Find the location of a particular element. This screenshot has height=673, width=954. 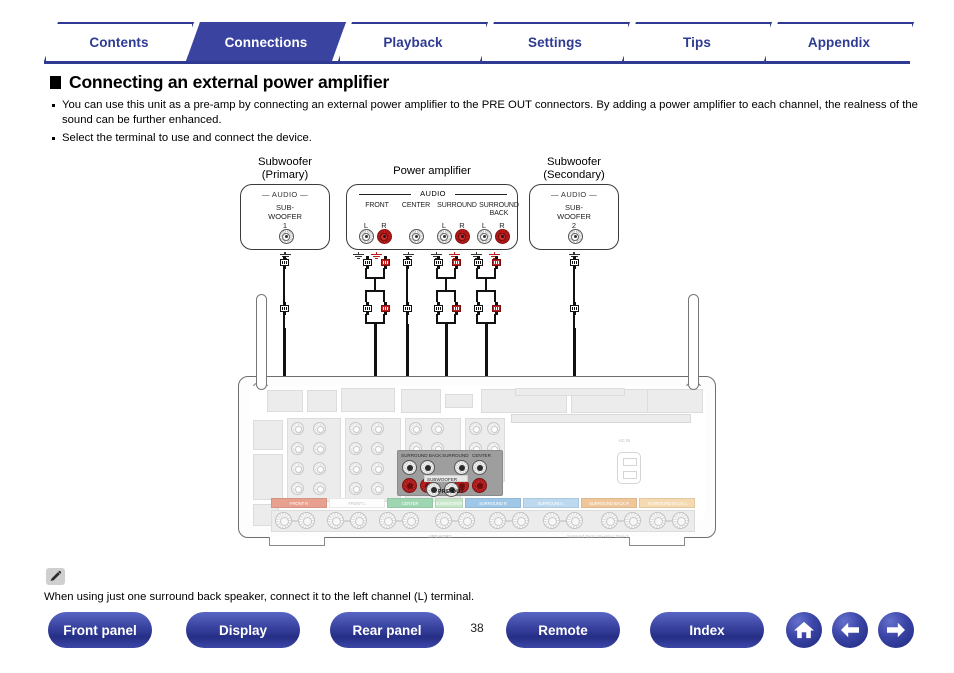

subwoofer-secondary-box: — AUDIO — SUB- WOOFER 2 is located at coordinates (574, 217).